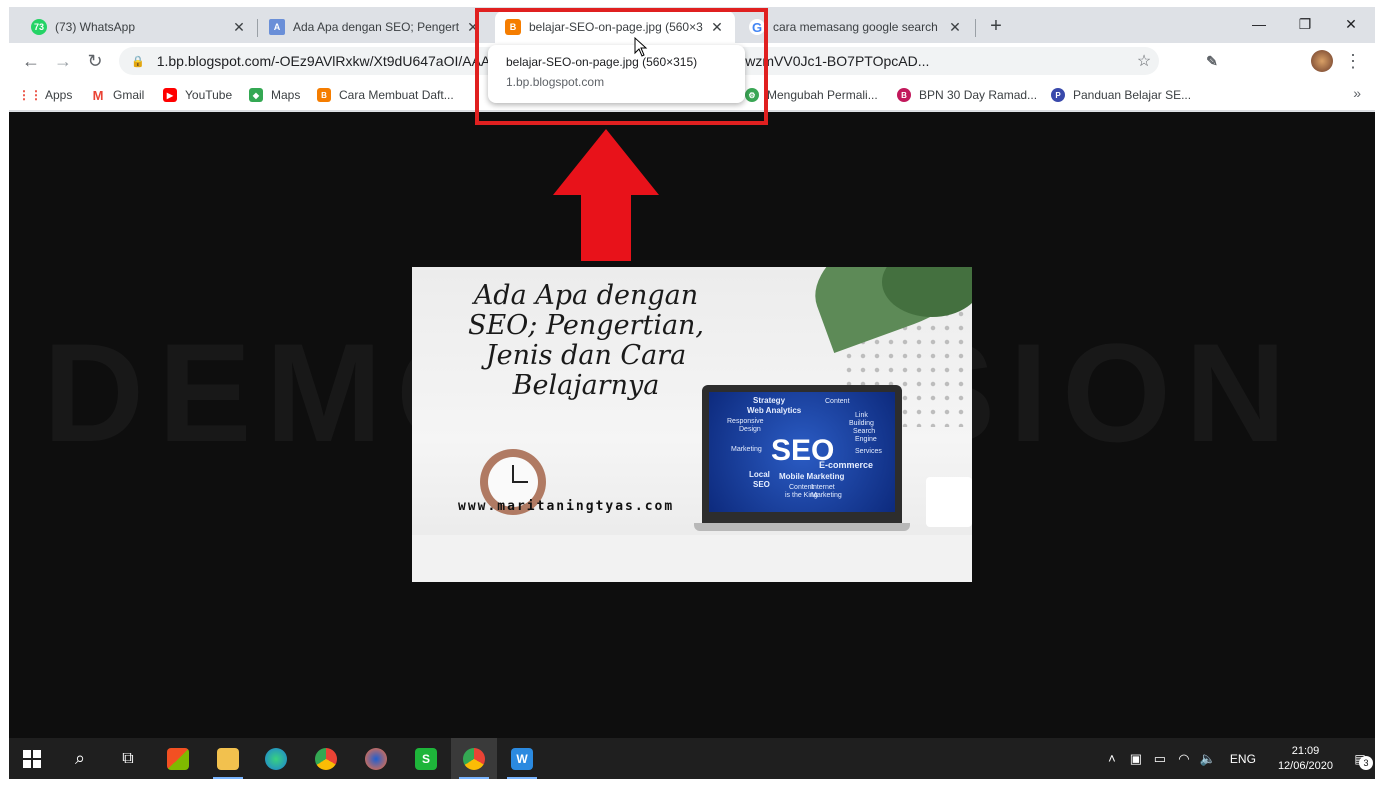  Describe the element at coordinates (1259, 24) in the screenshot. I see `minimize-button: —` at that location.